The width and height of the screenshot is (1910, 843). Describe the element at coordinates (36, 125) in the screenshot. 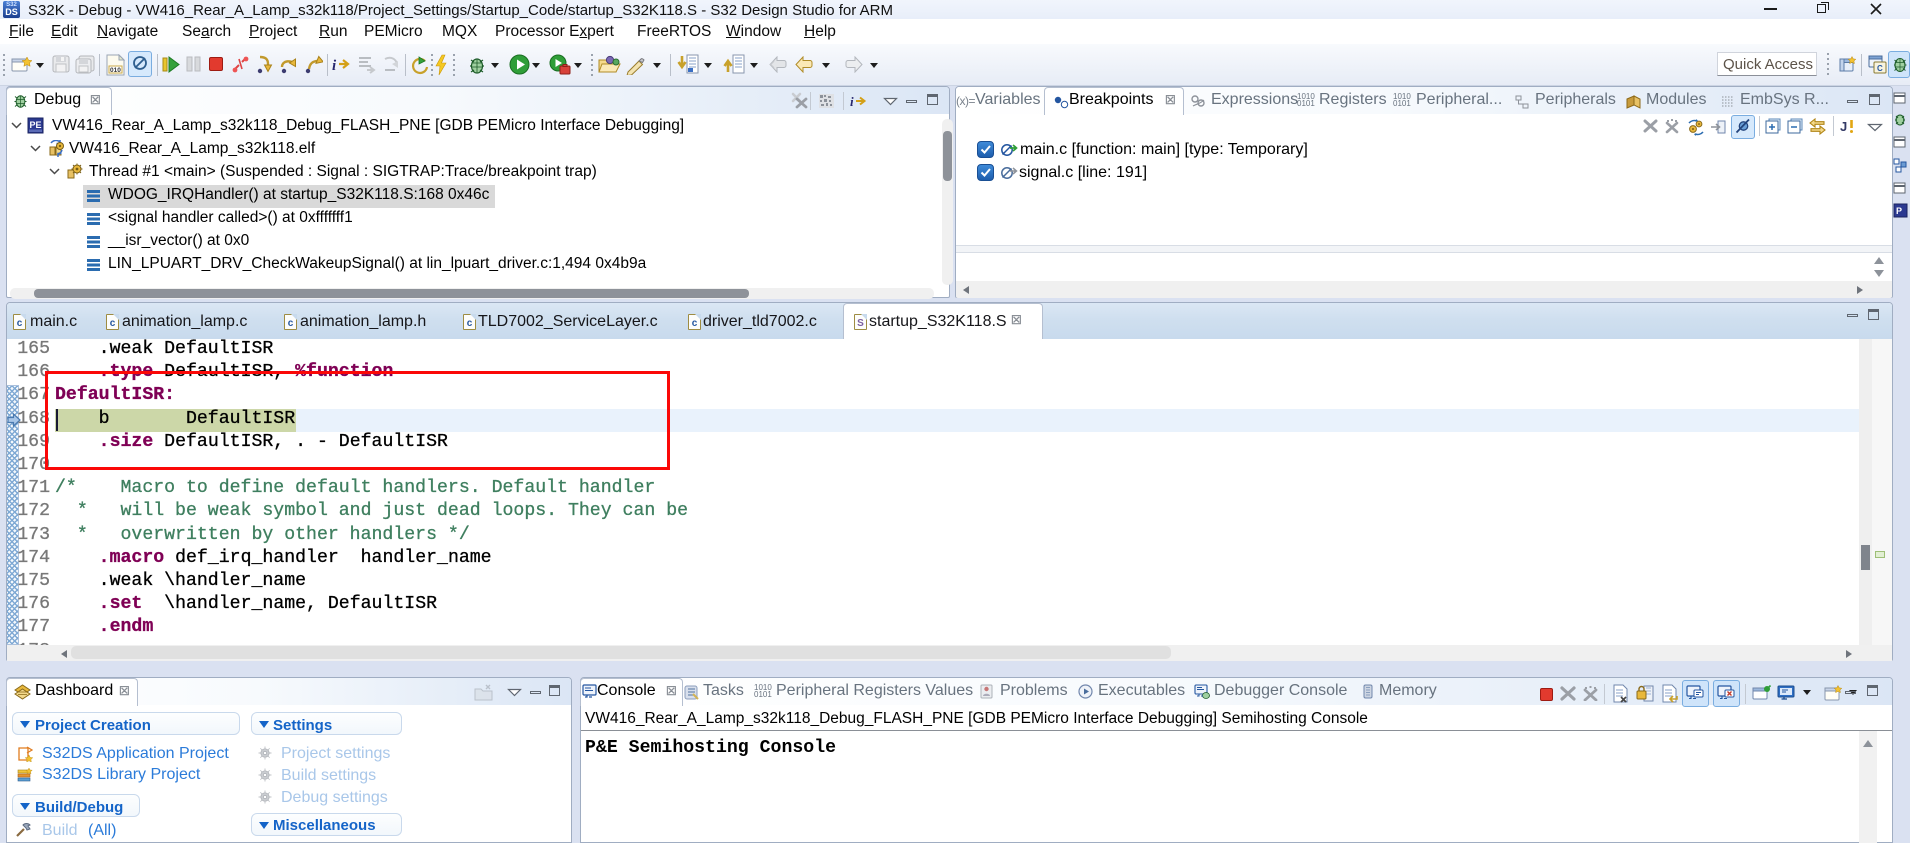

I see `svg-text: PE` at that location.